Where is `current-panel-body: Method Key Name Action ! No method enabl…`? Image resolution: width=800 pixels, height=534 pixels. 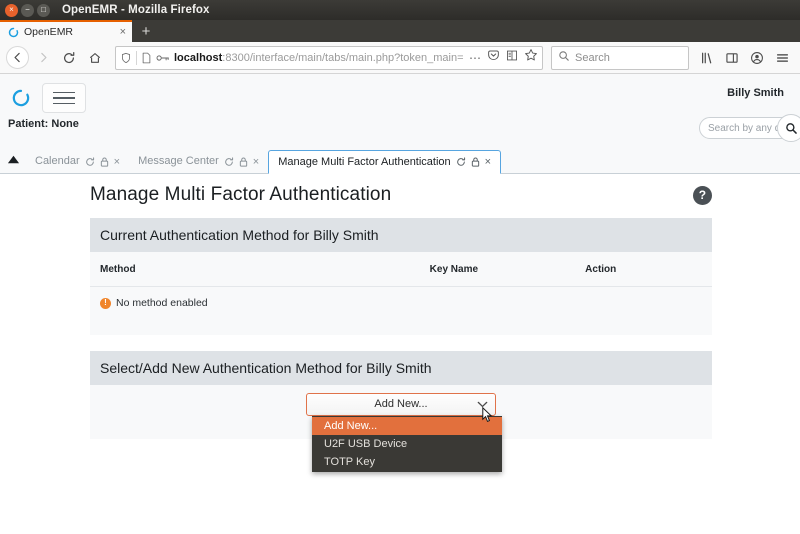
current-panel-body: Method Key Name Action ! No method enabl… is located at coordinates (401, 293).